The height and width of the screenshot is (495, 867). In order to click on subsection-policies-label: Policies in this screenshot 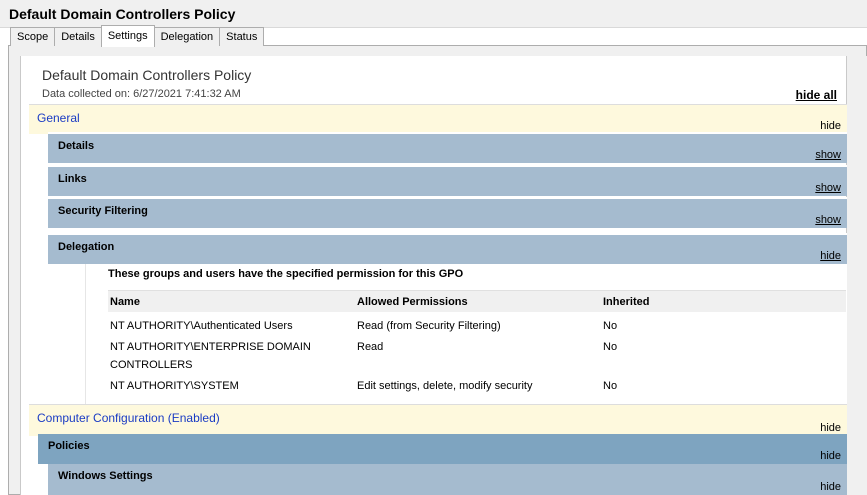, I will do `click(69, 446)`.